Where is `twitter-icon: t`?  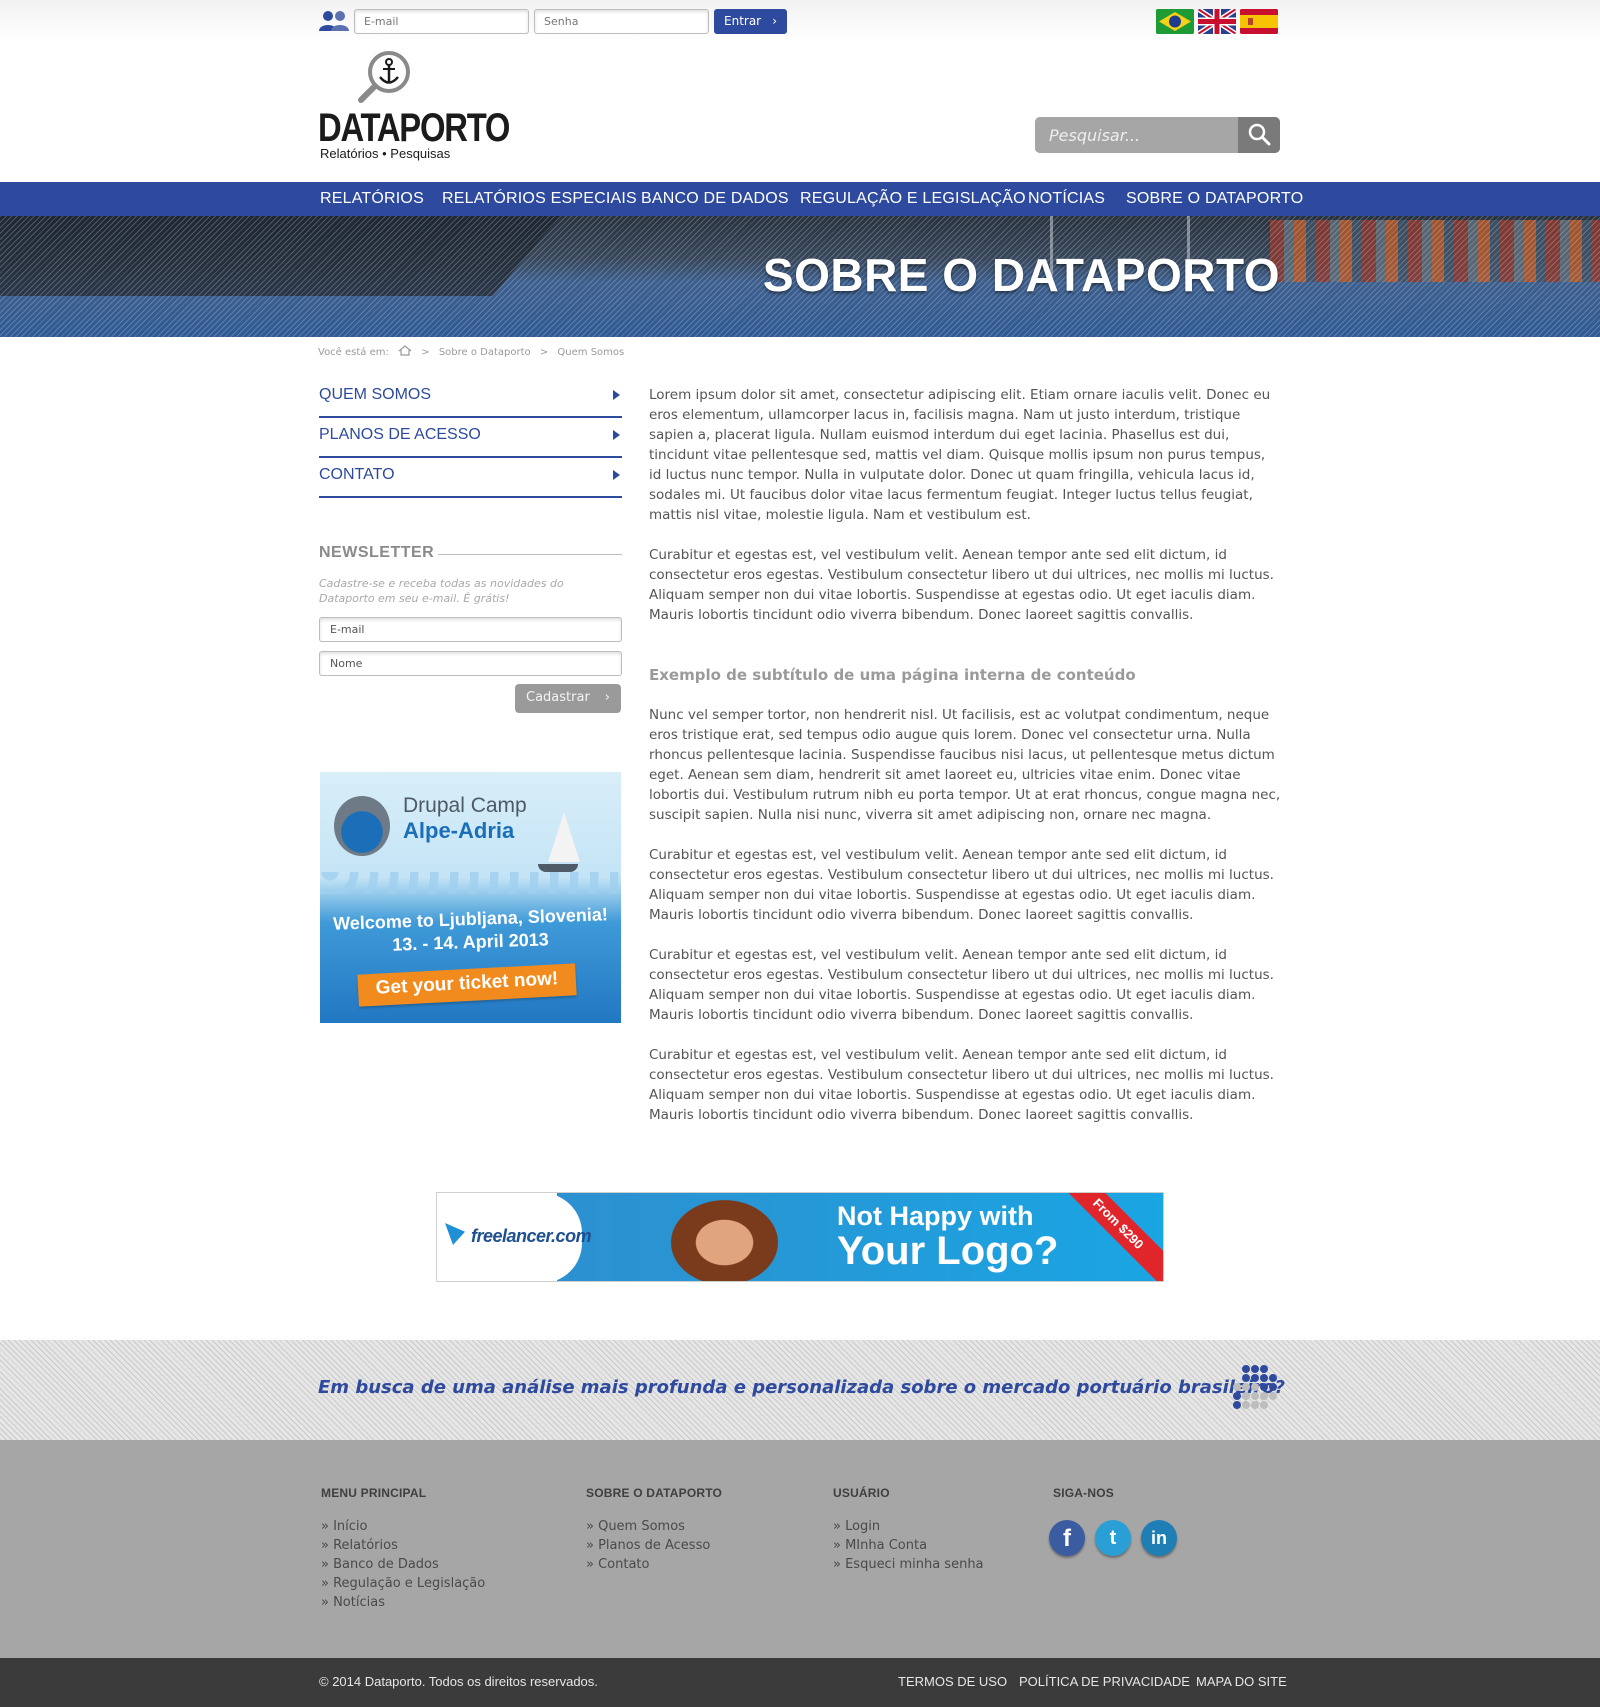
twitter-icon: t is located at coordinates (1113, 1538).